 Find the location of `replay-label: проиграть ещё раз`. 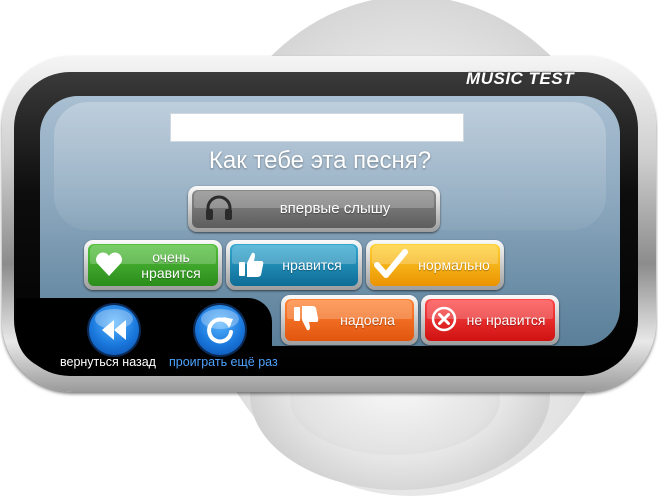

replay-label: проиграть ещё раз is located at coordinates (223, 362).